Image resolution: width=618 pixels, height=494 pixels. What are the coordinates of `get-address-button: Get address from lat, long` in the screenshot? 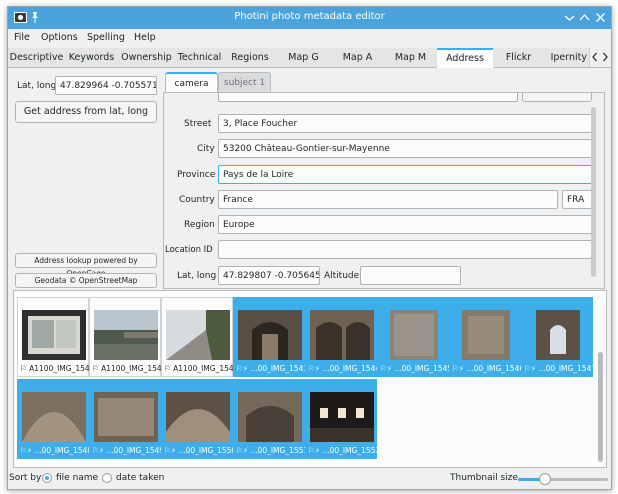 It's located at (86, 112).